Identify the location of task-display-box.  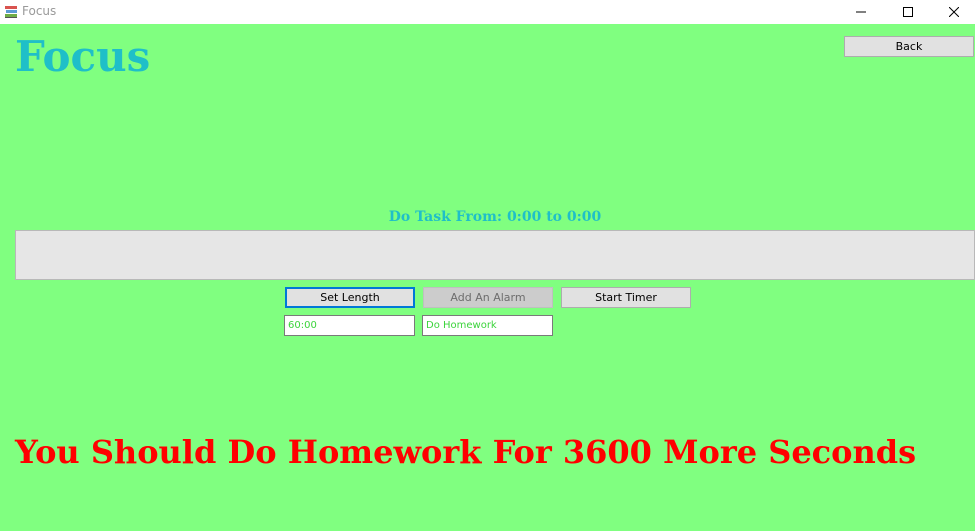
(495, 255).